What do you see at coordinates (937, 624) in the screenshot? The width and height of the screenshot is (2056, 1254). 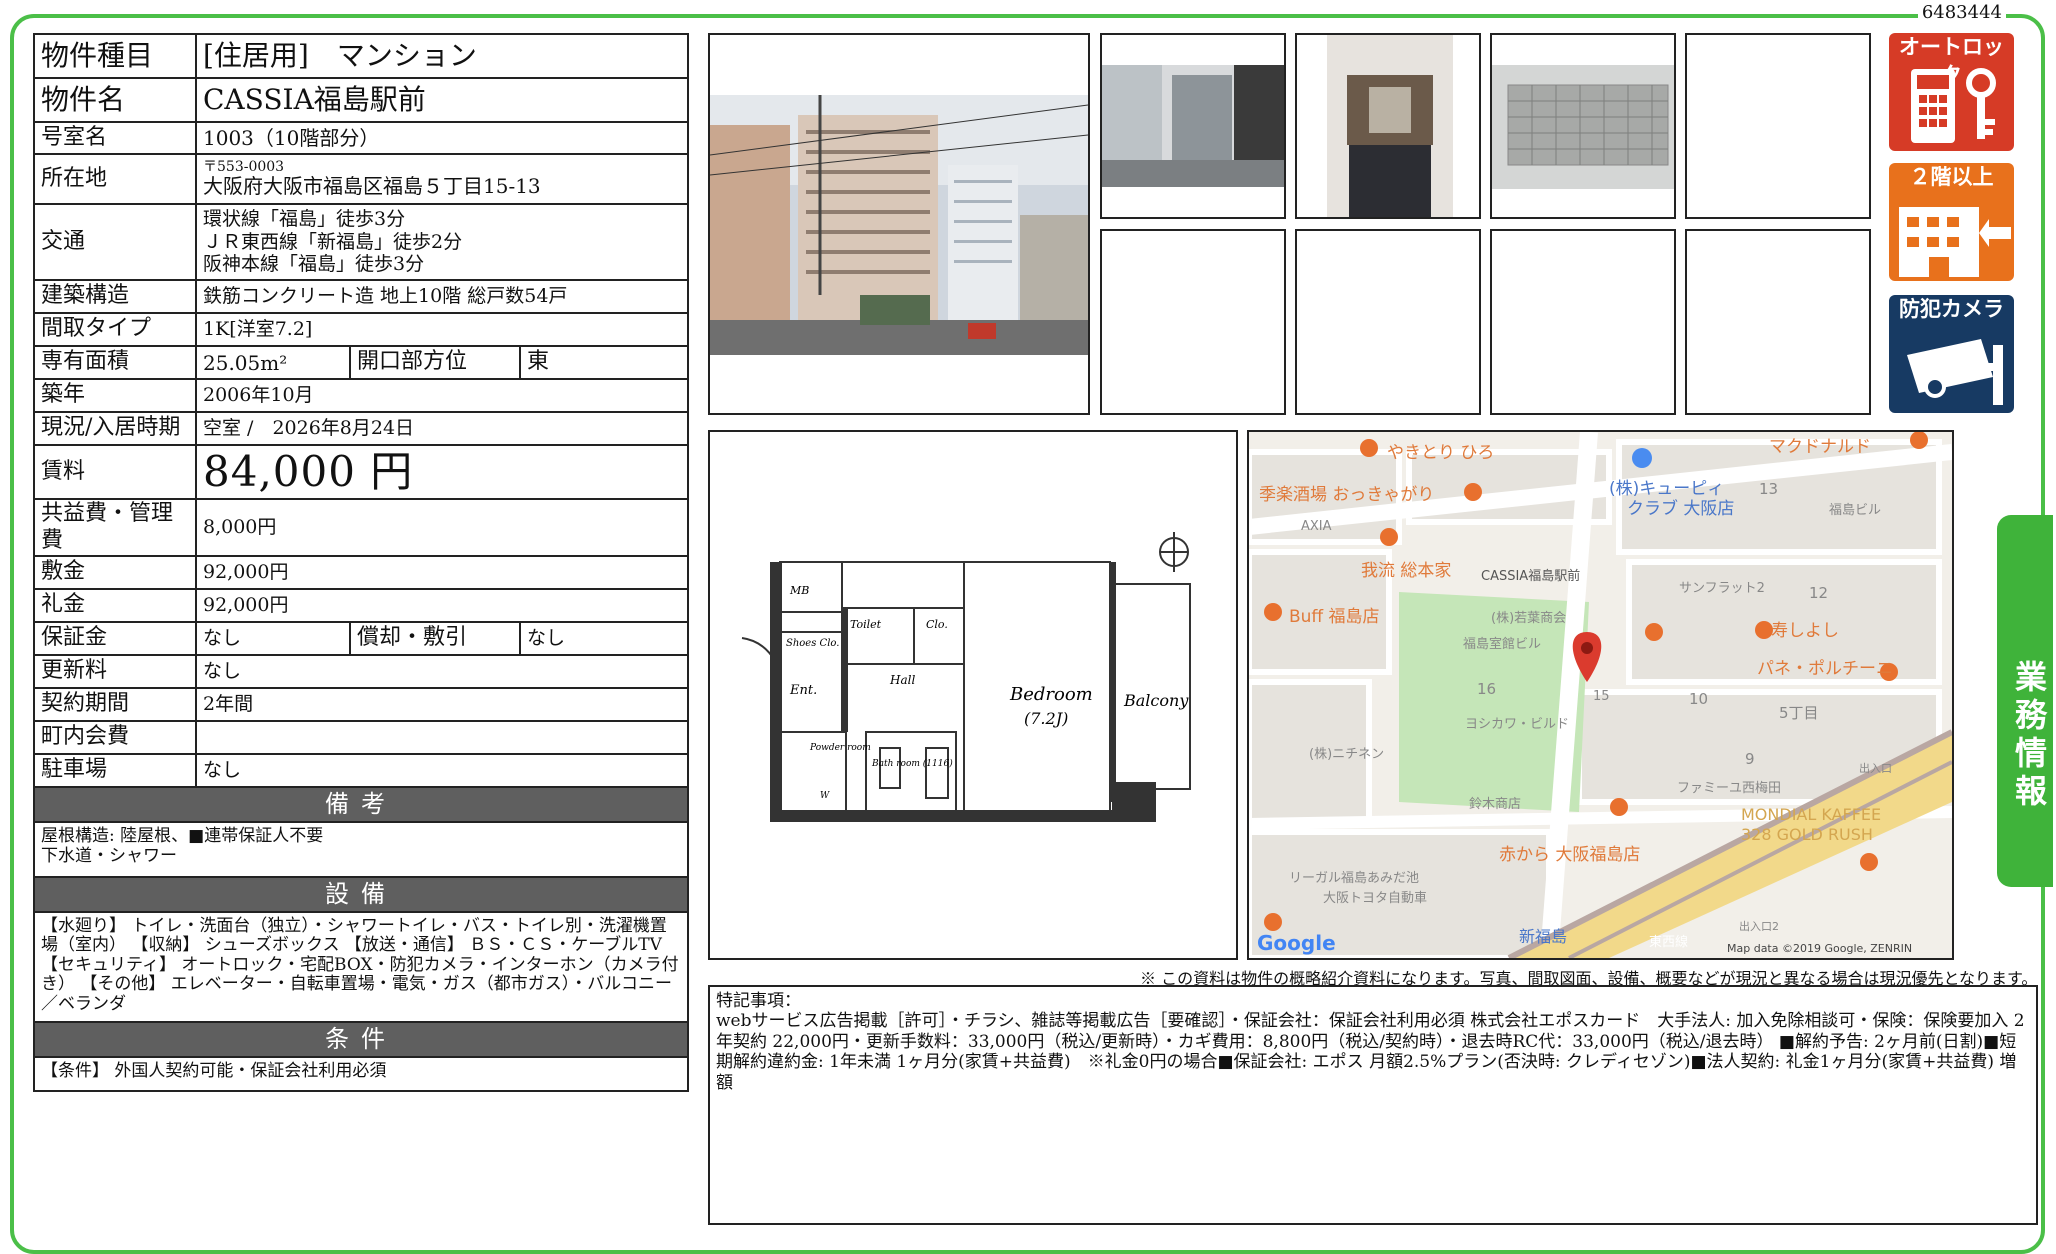 I see `fp-clo: Clo.` at bounding box center [937, 624].